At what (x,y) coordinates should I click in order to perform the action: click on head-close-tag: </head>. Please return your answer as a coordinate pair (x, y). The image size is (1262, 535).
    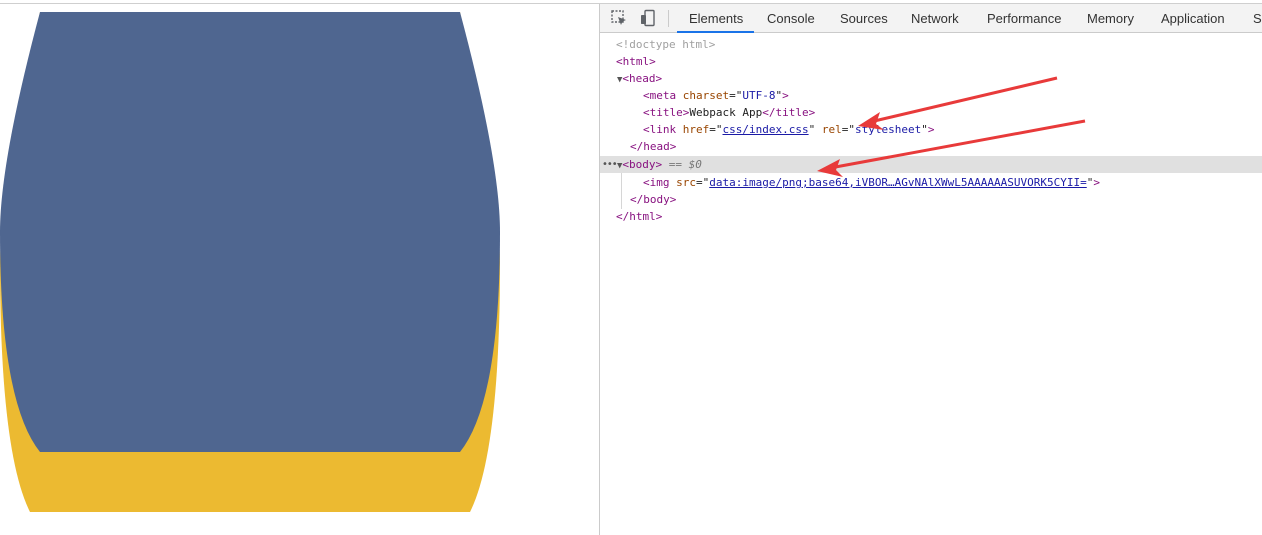
    Looking at the image, I should click on (653, 146).